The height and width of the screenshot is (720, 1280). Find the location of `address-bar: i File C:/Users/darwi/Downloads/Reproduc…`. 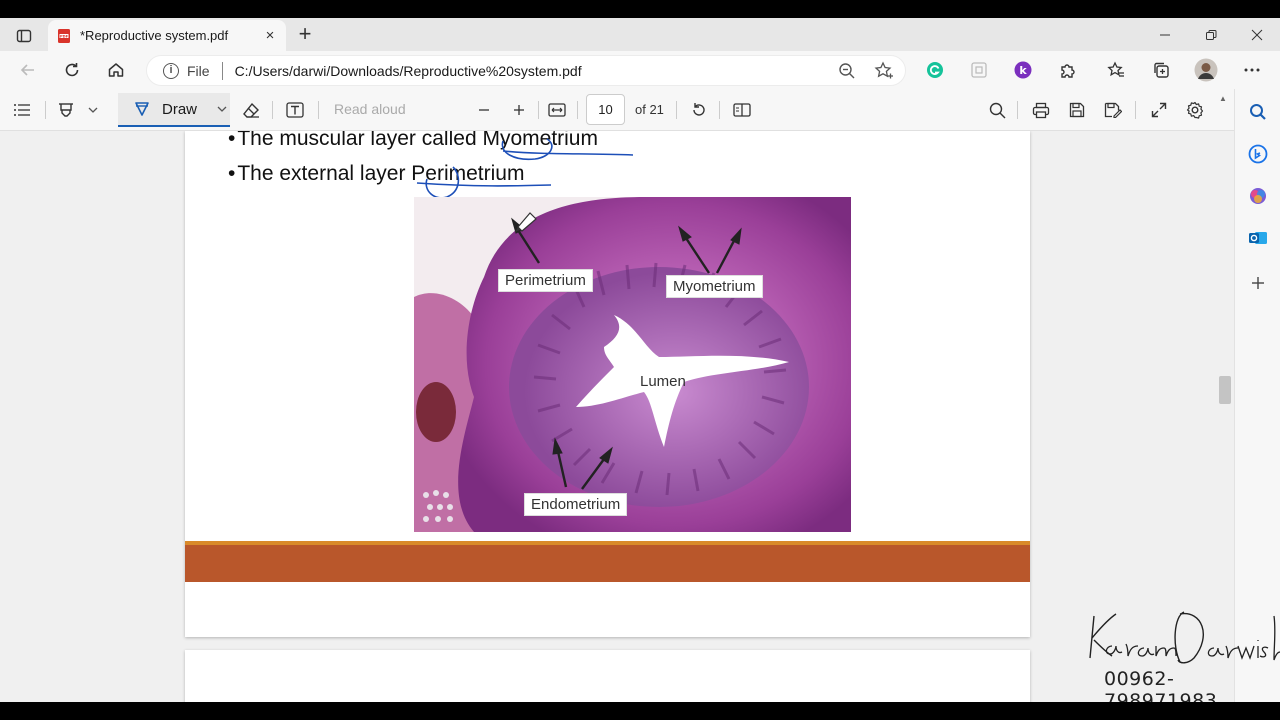

address-bar: i File C:/Users/darwi/Downloads/Reproduc… is located at coordinates (526, 70).